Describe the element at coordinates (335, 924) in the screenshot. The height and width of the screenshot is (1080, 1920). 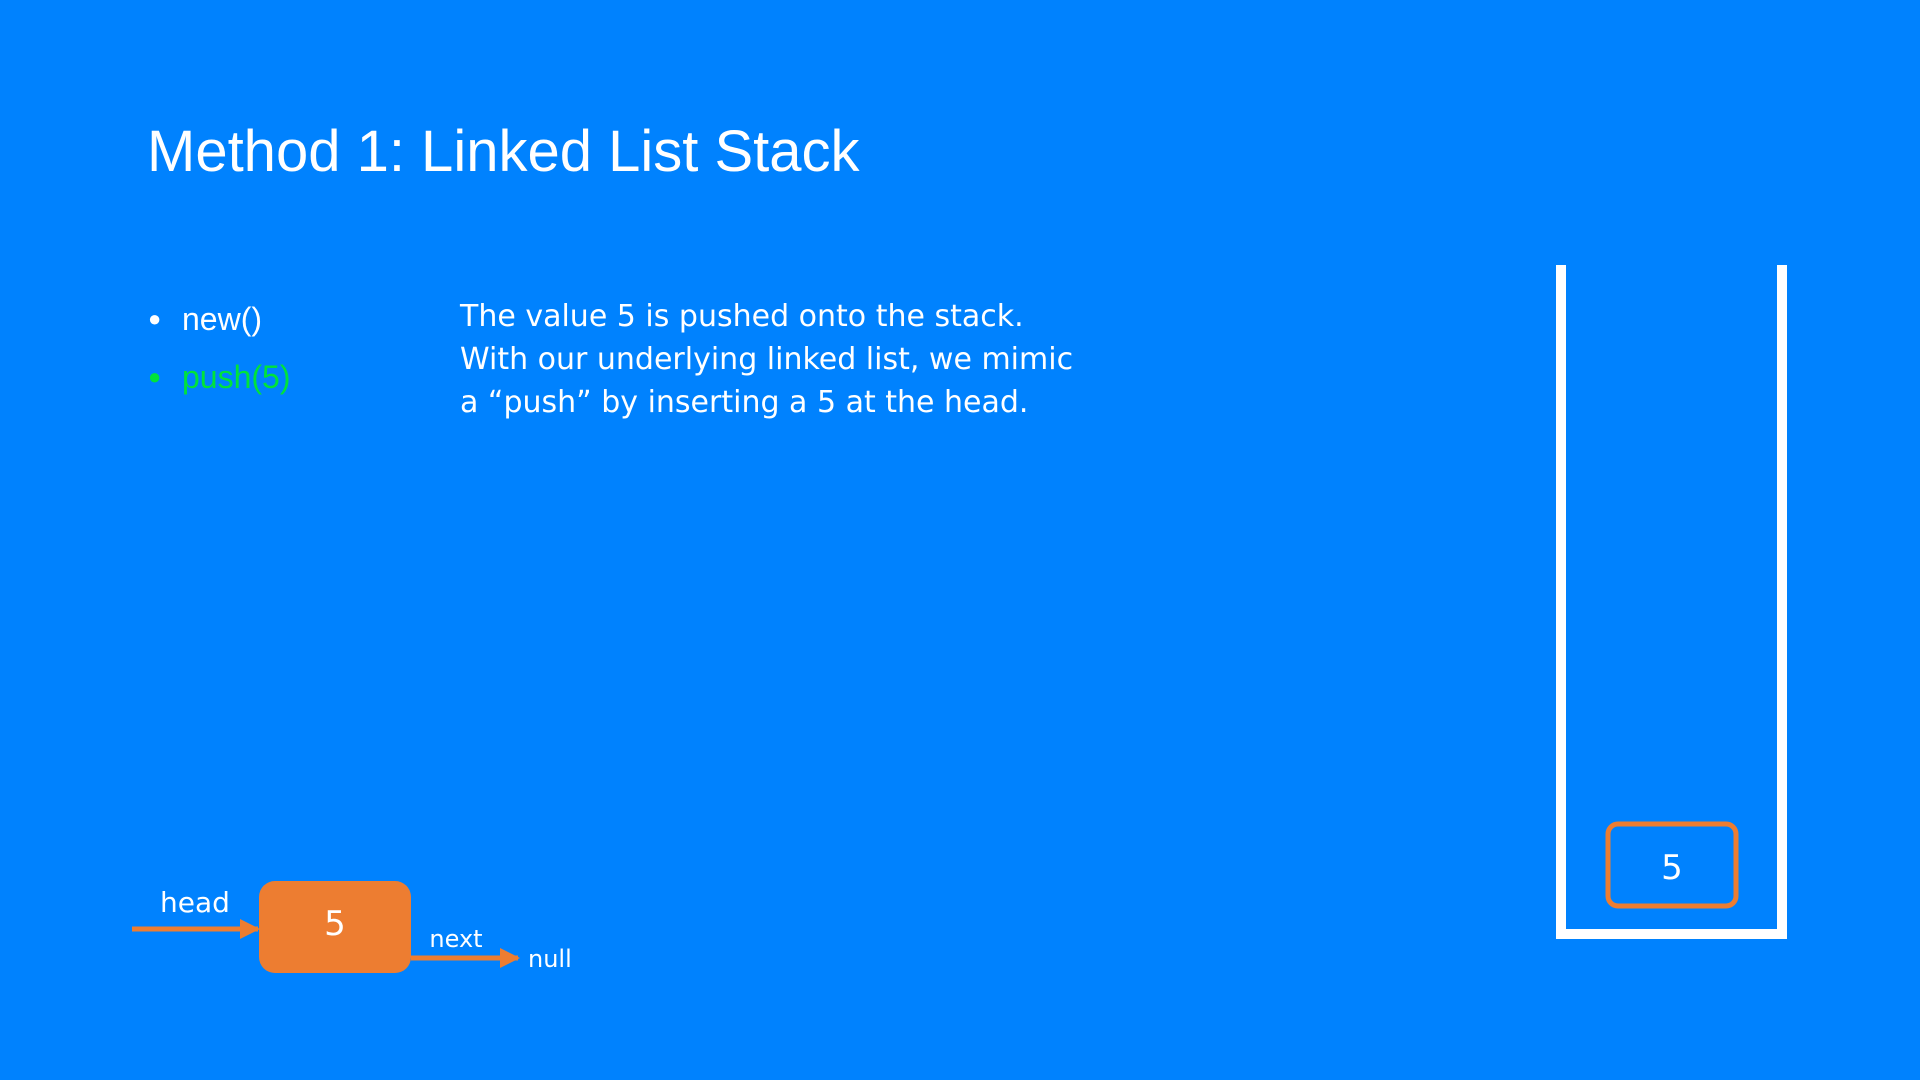
I see `list-node-value: 5` at that location.